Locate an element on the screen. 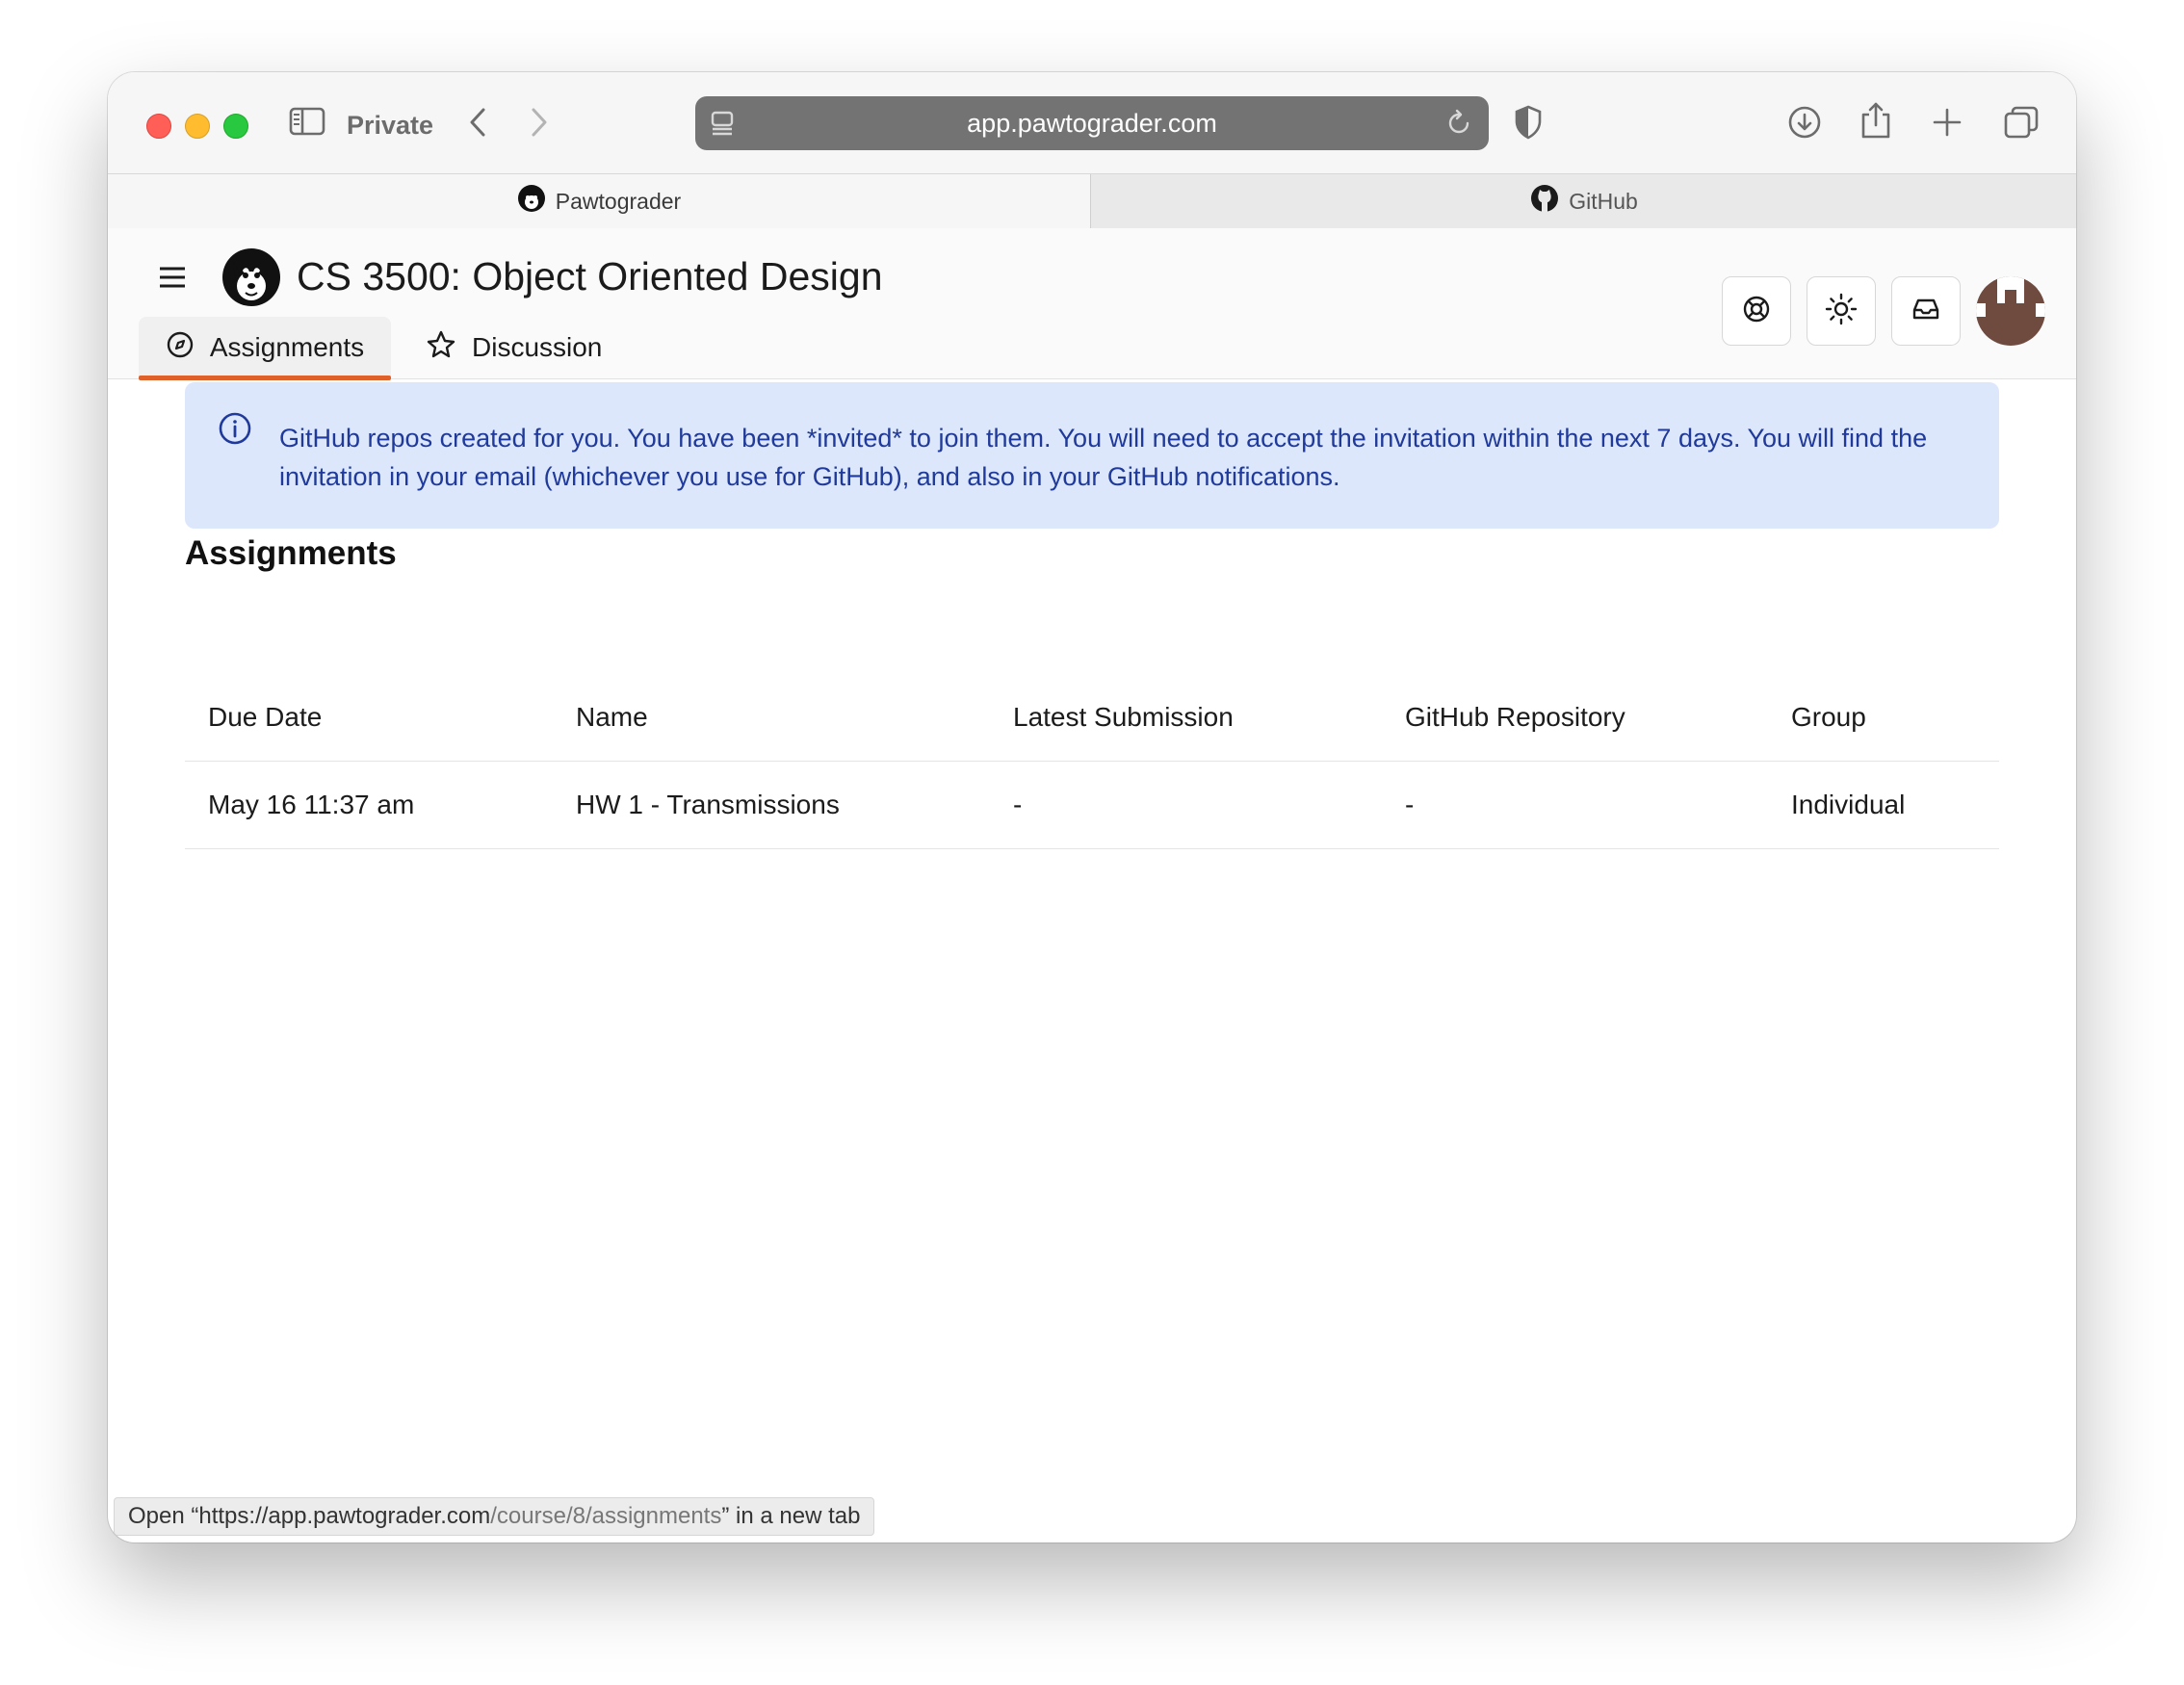  inbox-button is located at coordinates (1926, 311).